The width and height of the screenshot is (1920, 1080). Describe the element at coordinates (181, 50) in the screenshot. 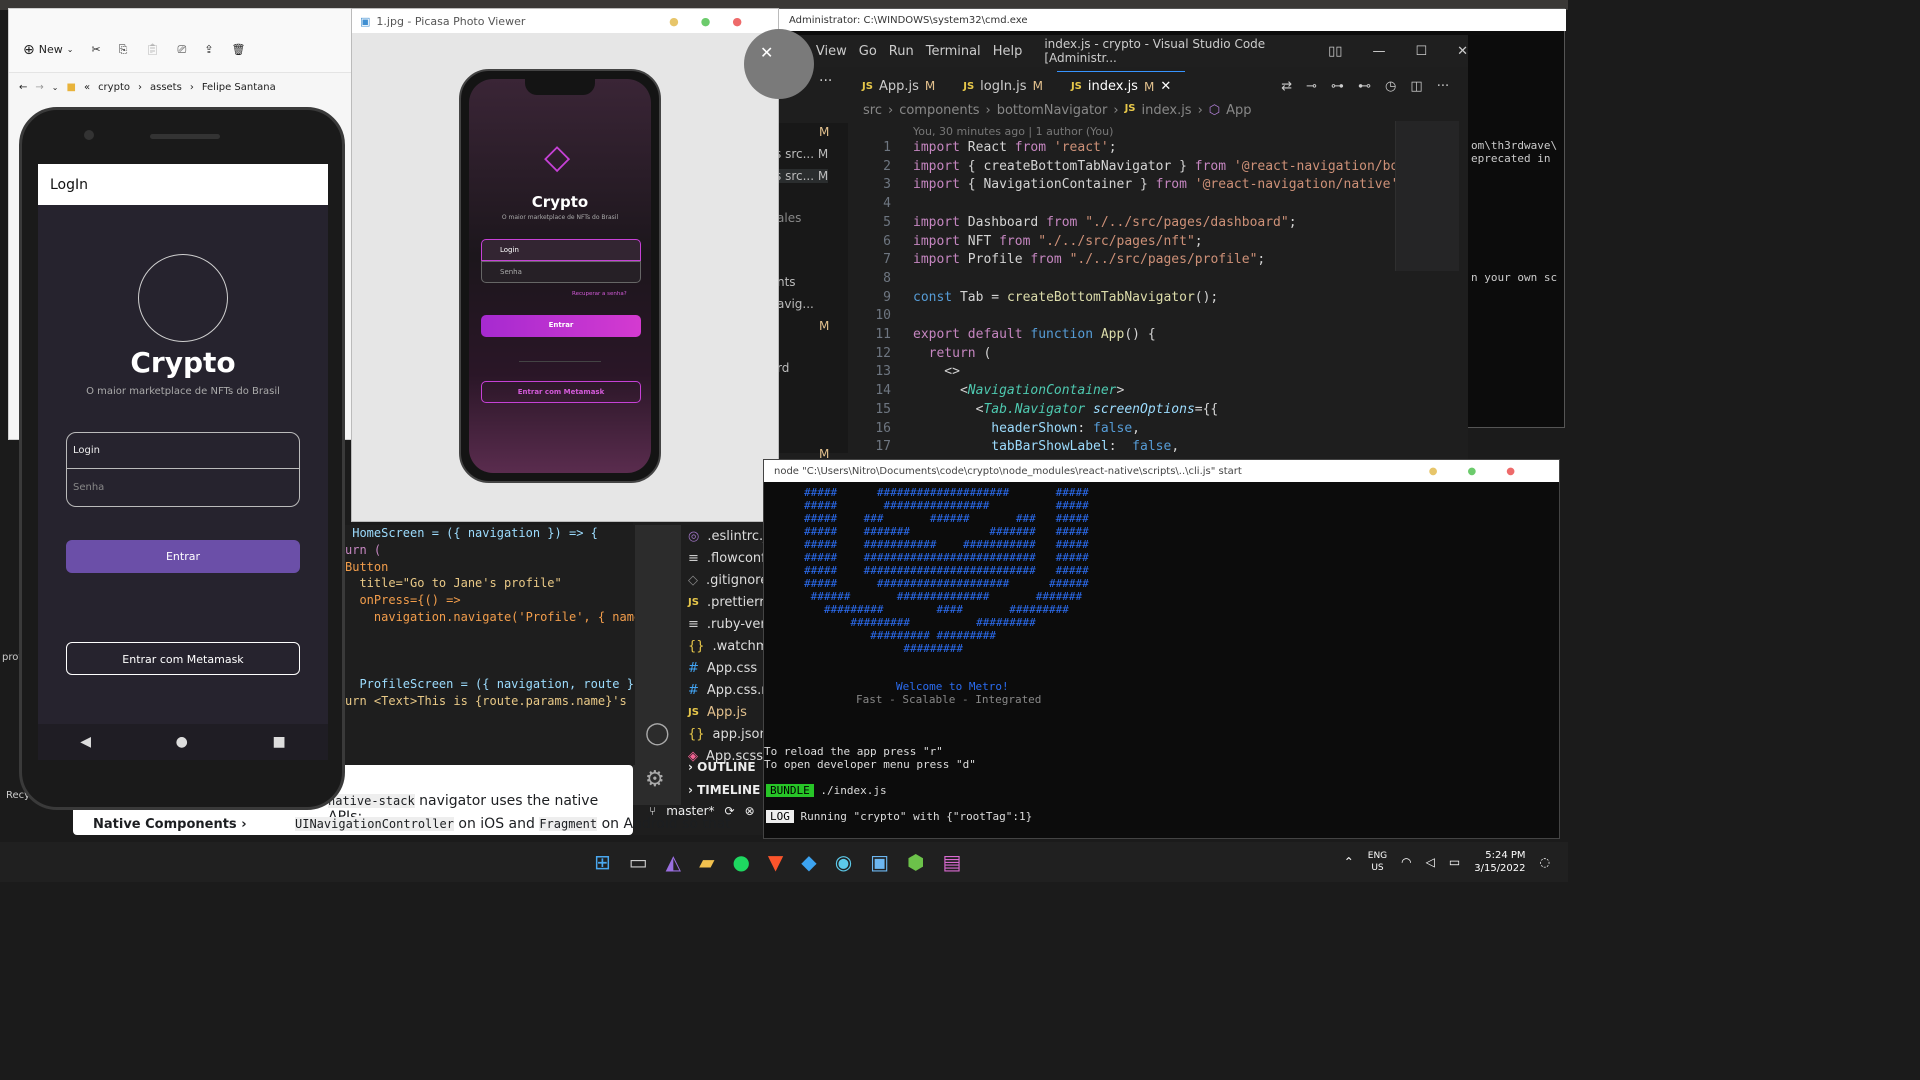

I see `rename-icon: ⎚` at that location.